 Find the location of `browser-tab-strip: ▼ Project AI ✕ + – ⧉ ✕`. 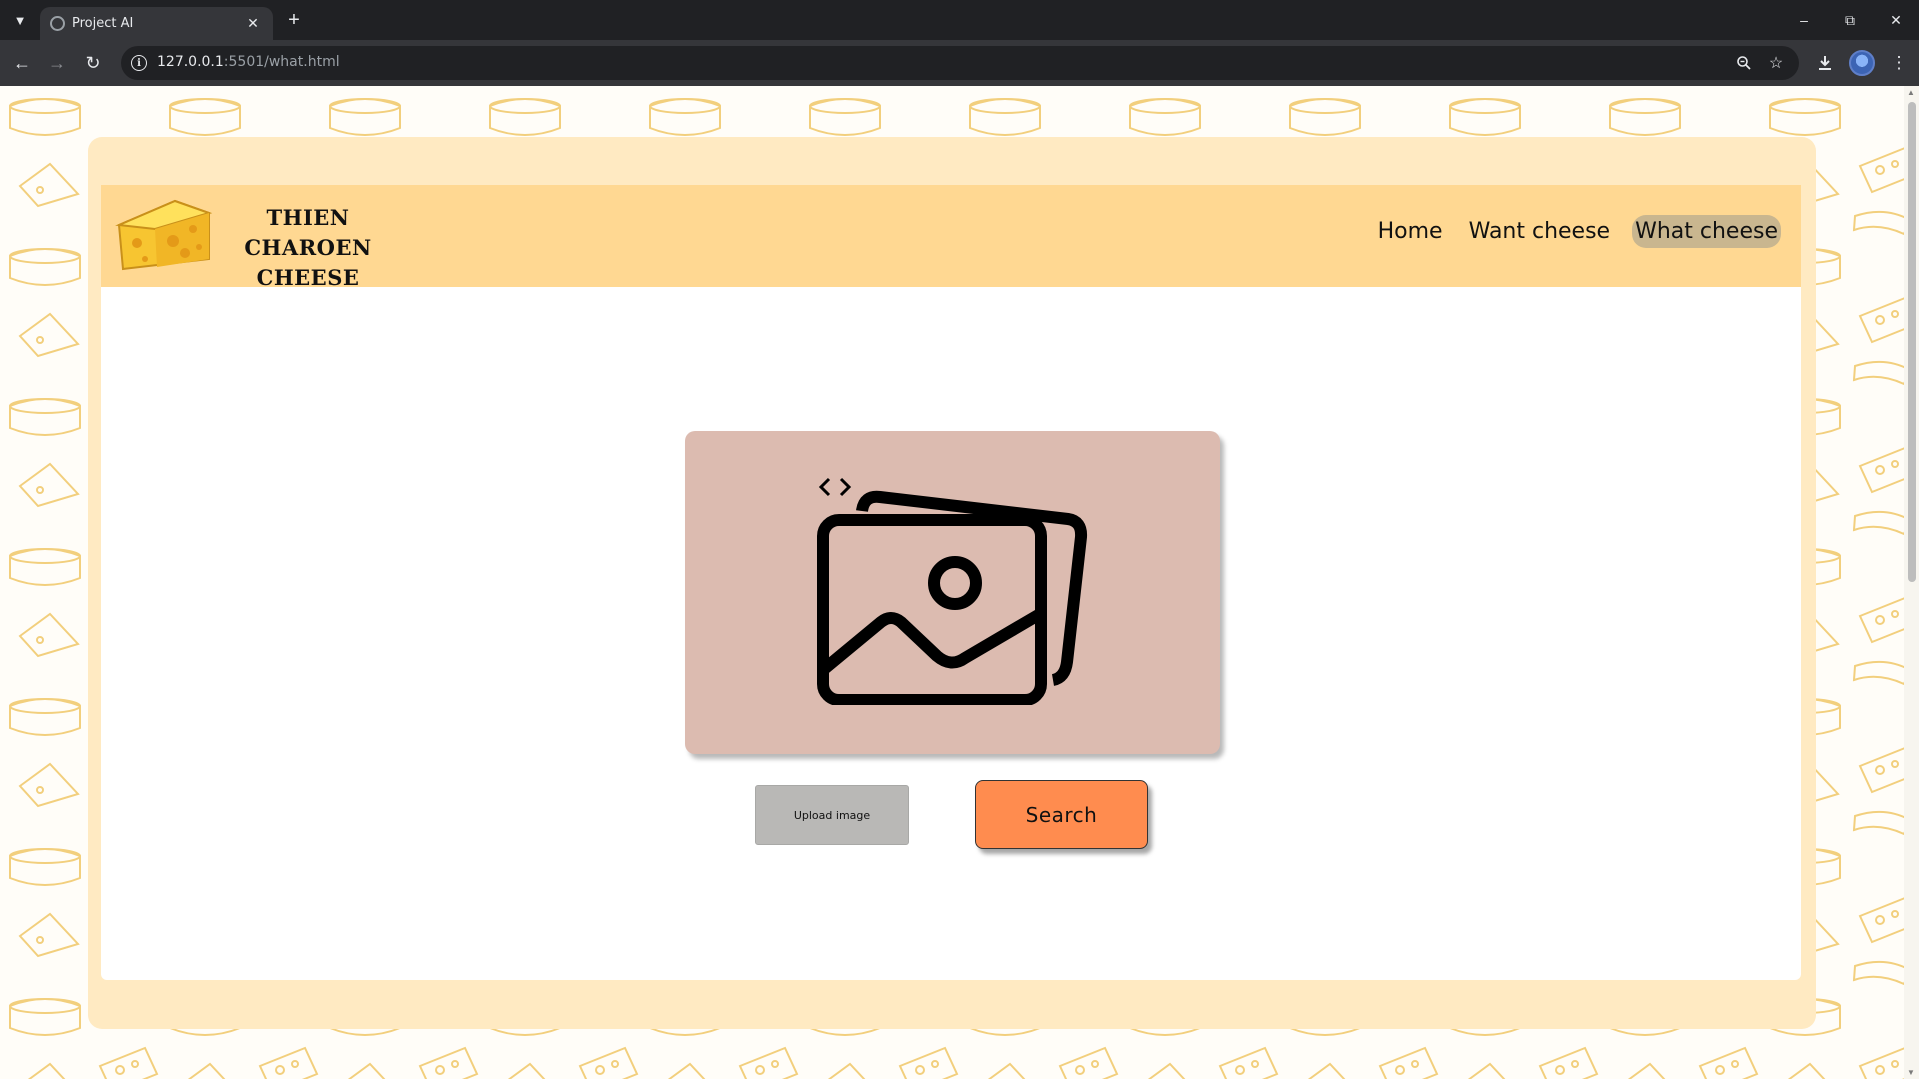

browser-tab-strip: ▼ Project AI ✕ + – ⧉ ✕ is located at coordinates (959, 20).